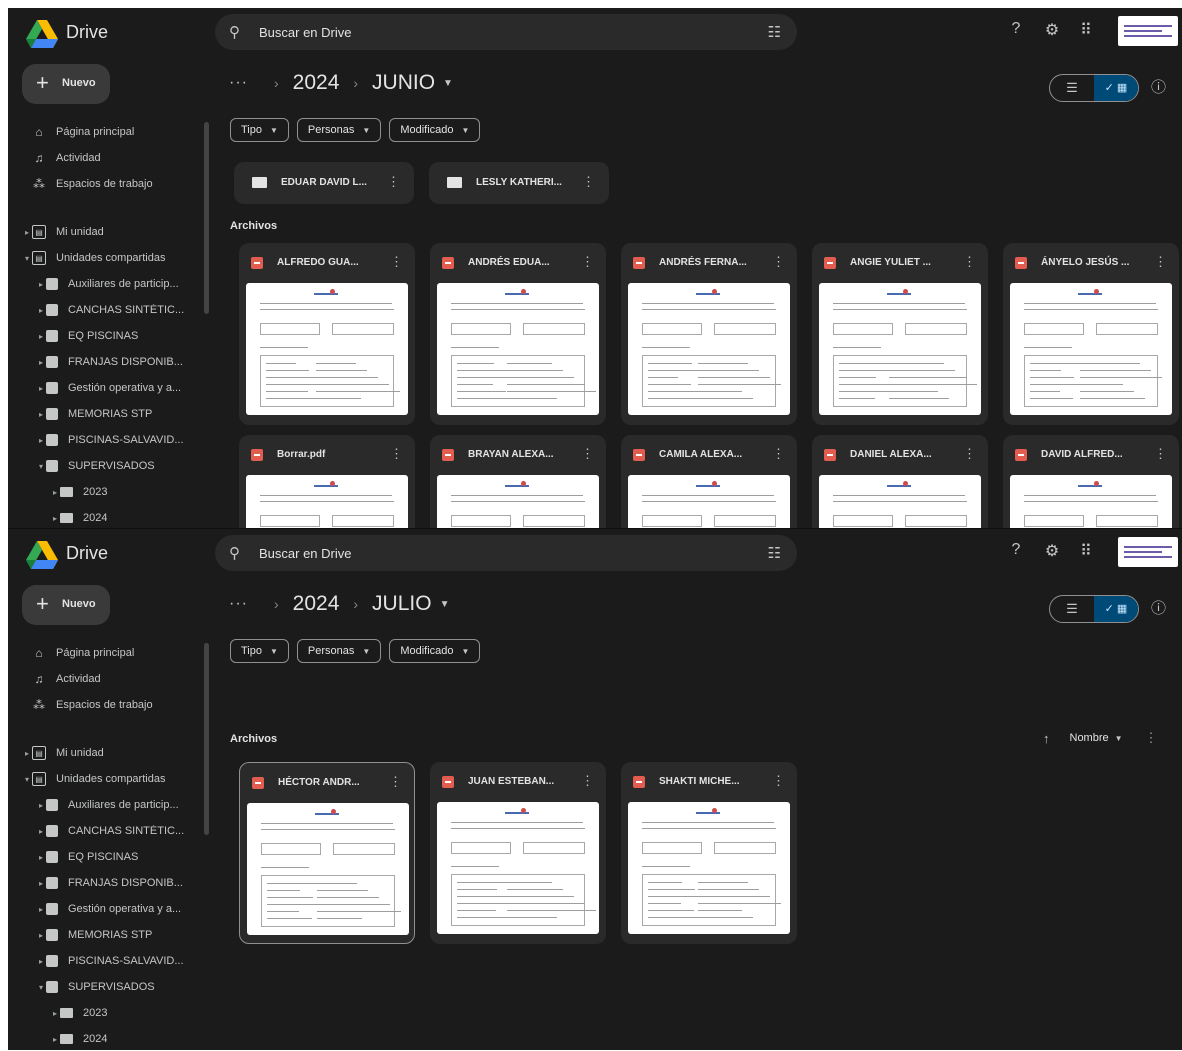  Describe the element at coordinates (339, 130) in the screenshot. I see `filter-people: Personas ▼` at that location.